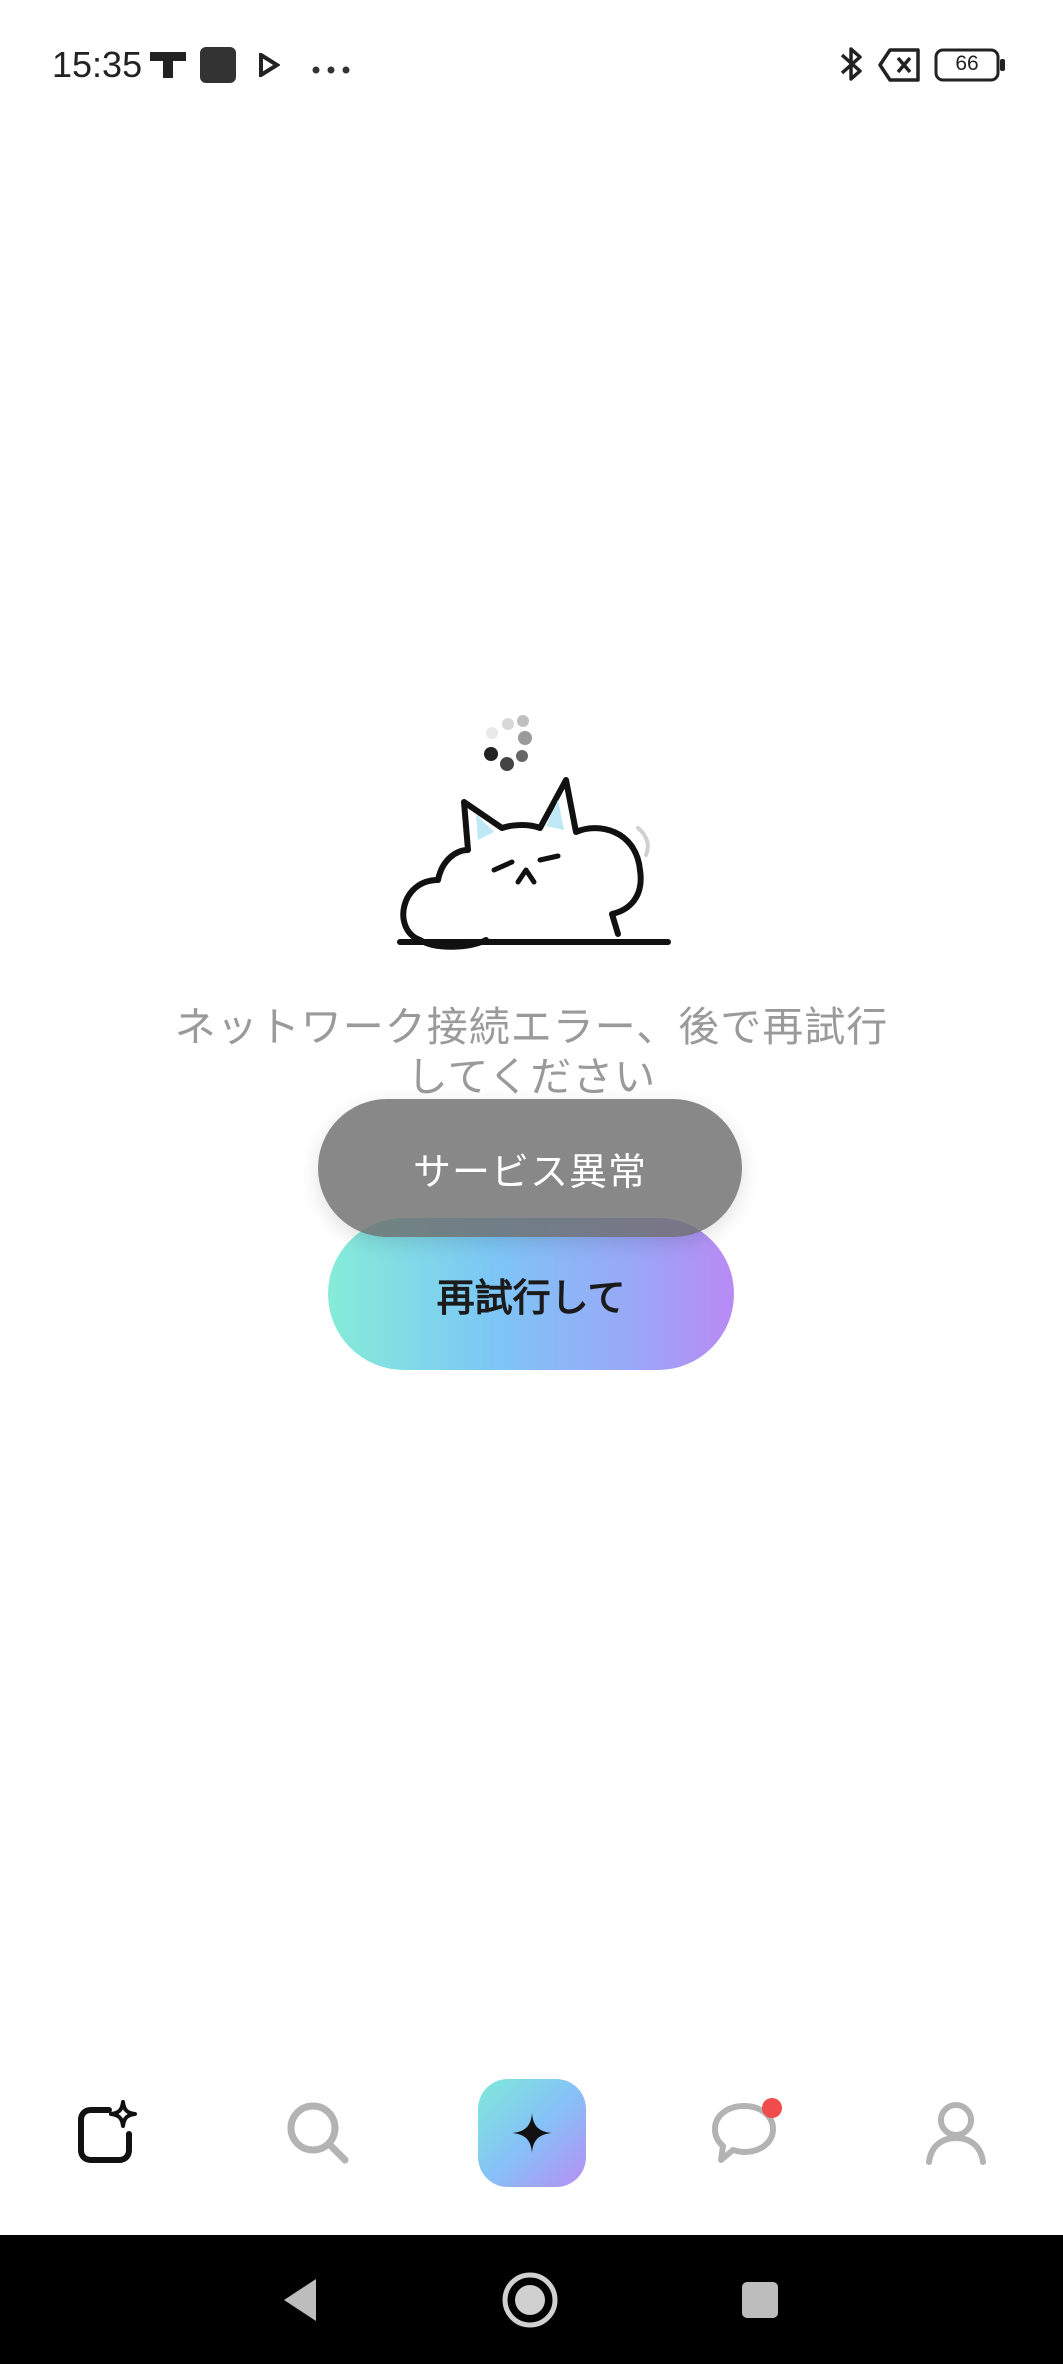 Image resolution: width=1063 pixels, height=2364 pixels. I want to click on system-nav-bar, so click(531, 2299).